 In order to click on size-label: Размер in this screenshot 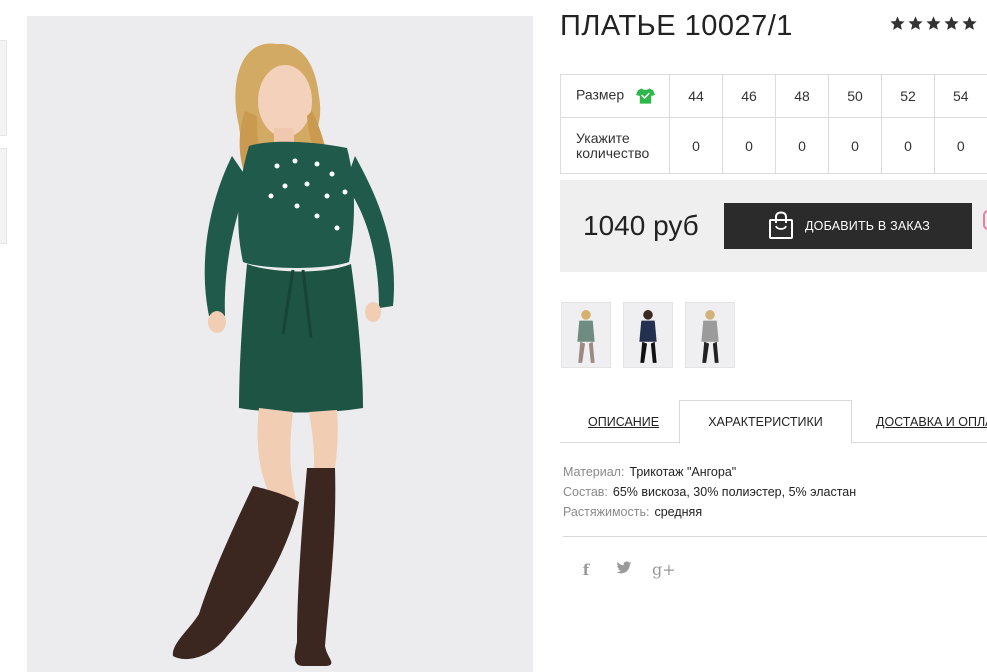, I will do `click(600, 94)`.